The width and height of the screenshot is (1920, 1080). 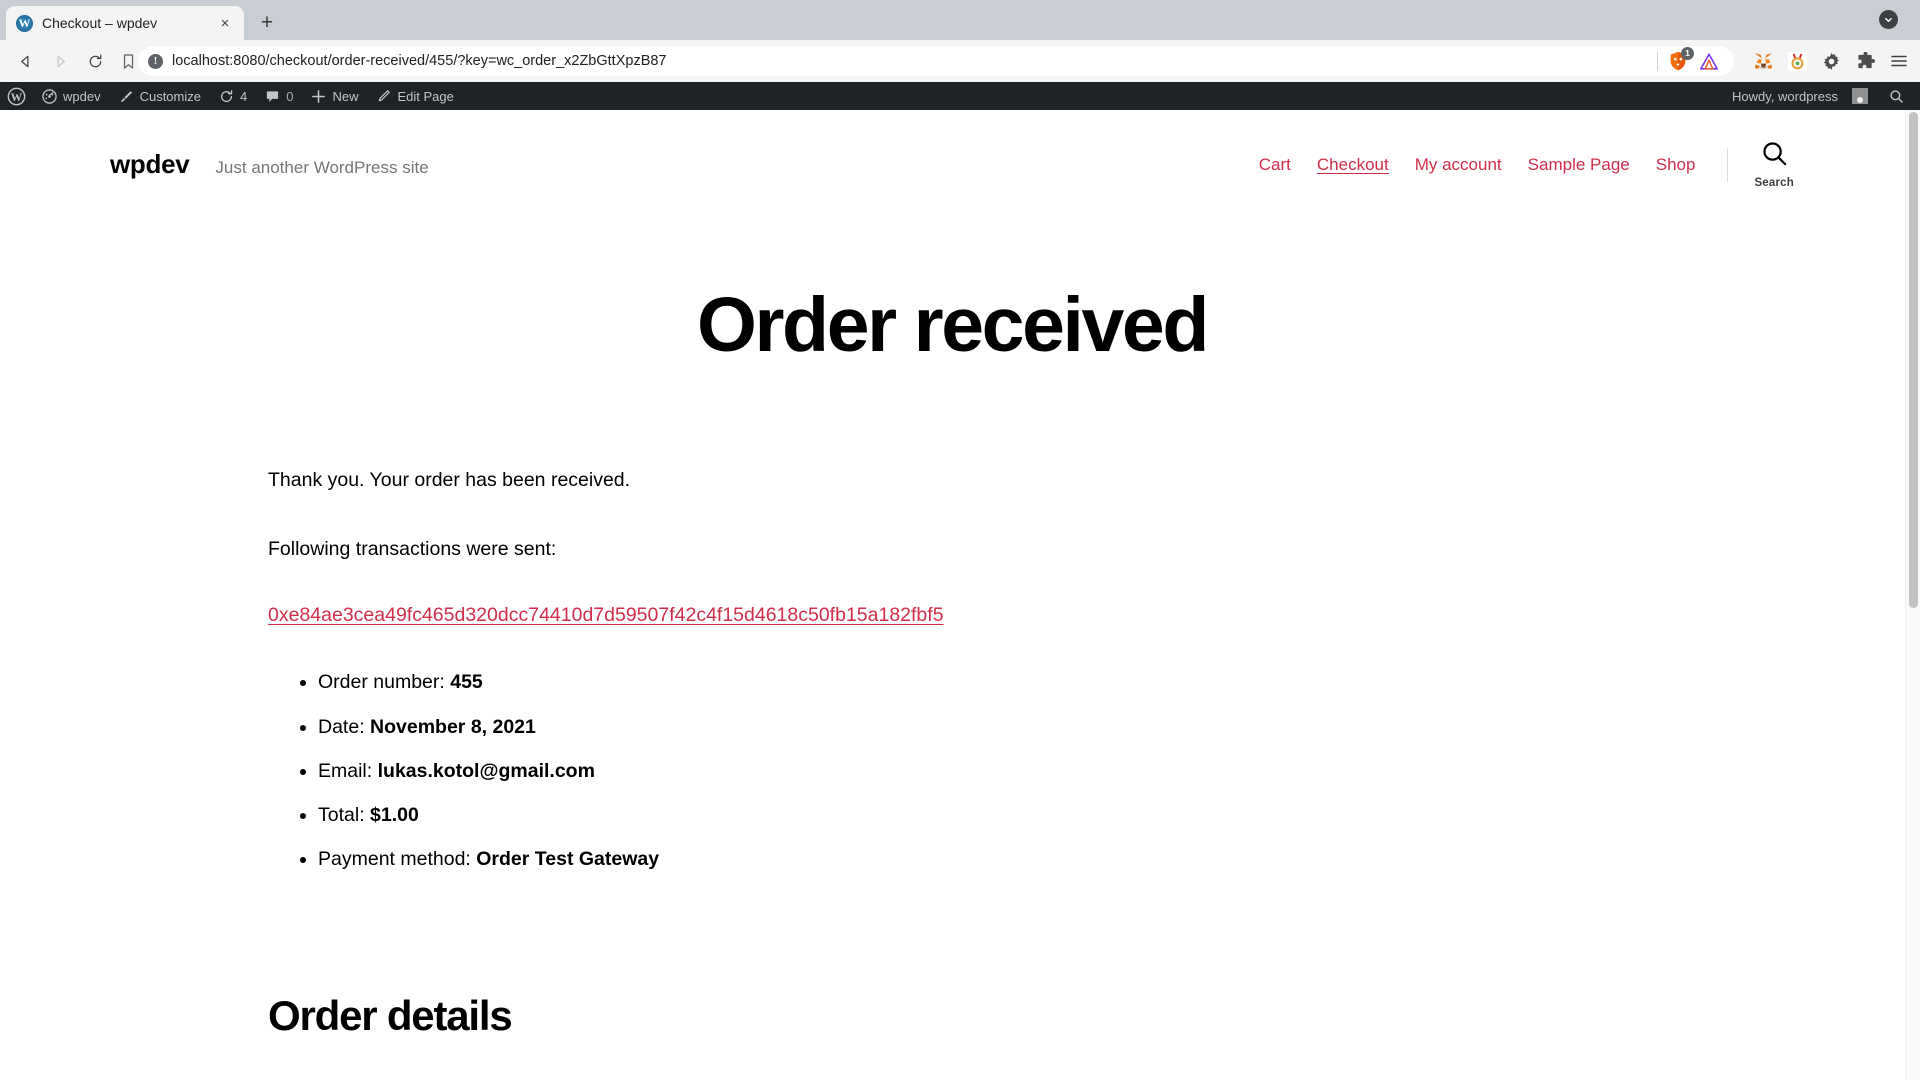 I want to click on tab-title: Checkout – wpdev, so click(x=100, y=23).